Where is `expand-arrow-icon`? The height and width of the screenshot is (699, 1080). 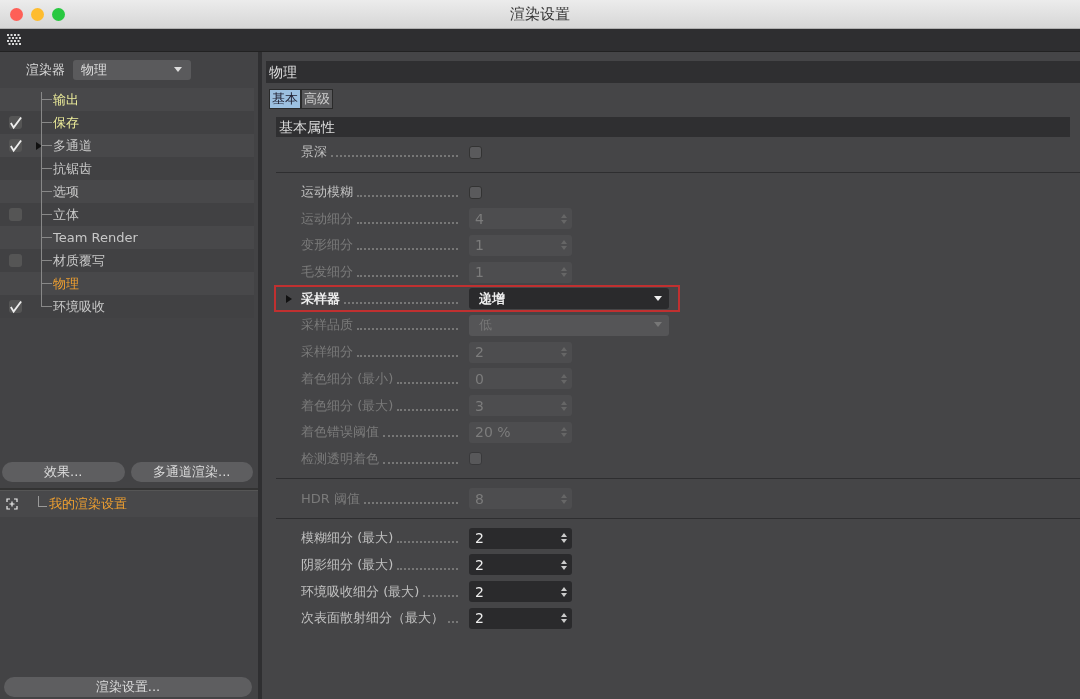 expand-arrow-icon is located at coordinates (39, 145).